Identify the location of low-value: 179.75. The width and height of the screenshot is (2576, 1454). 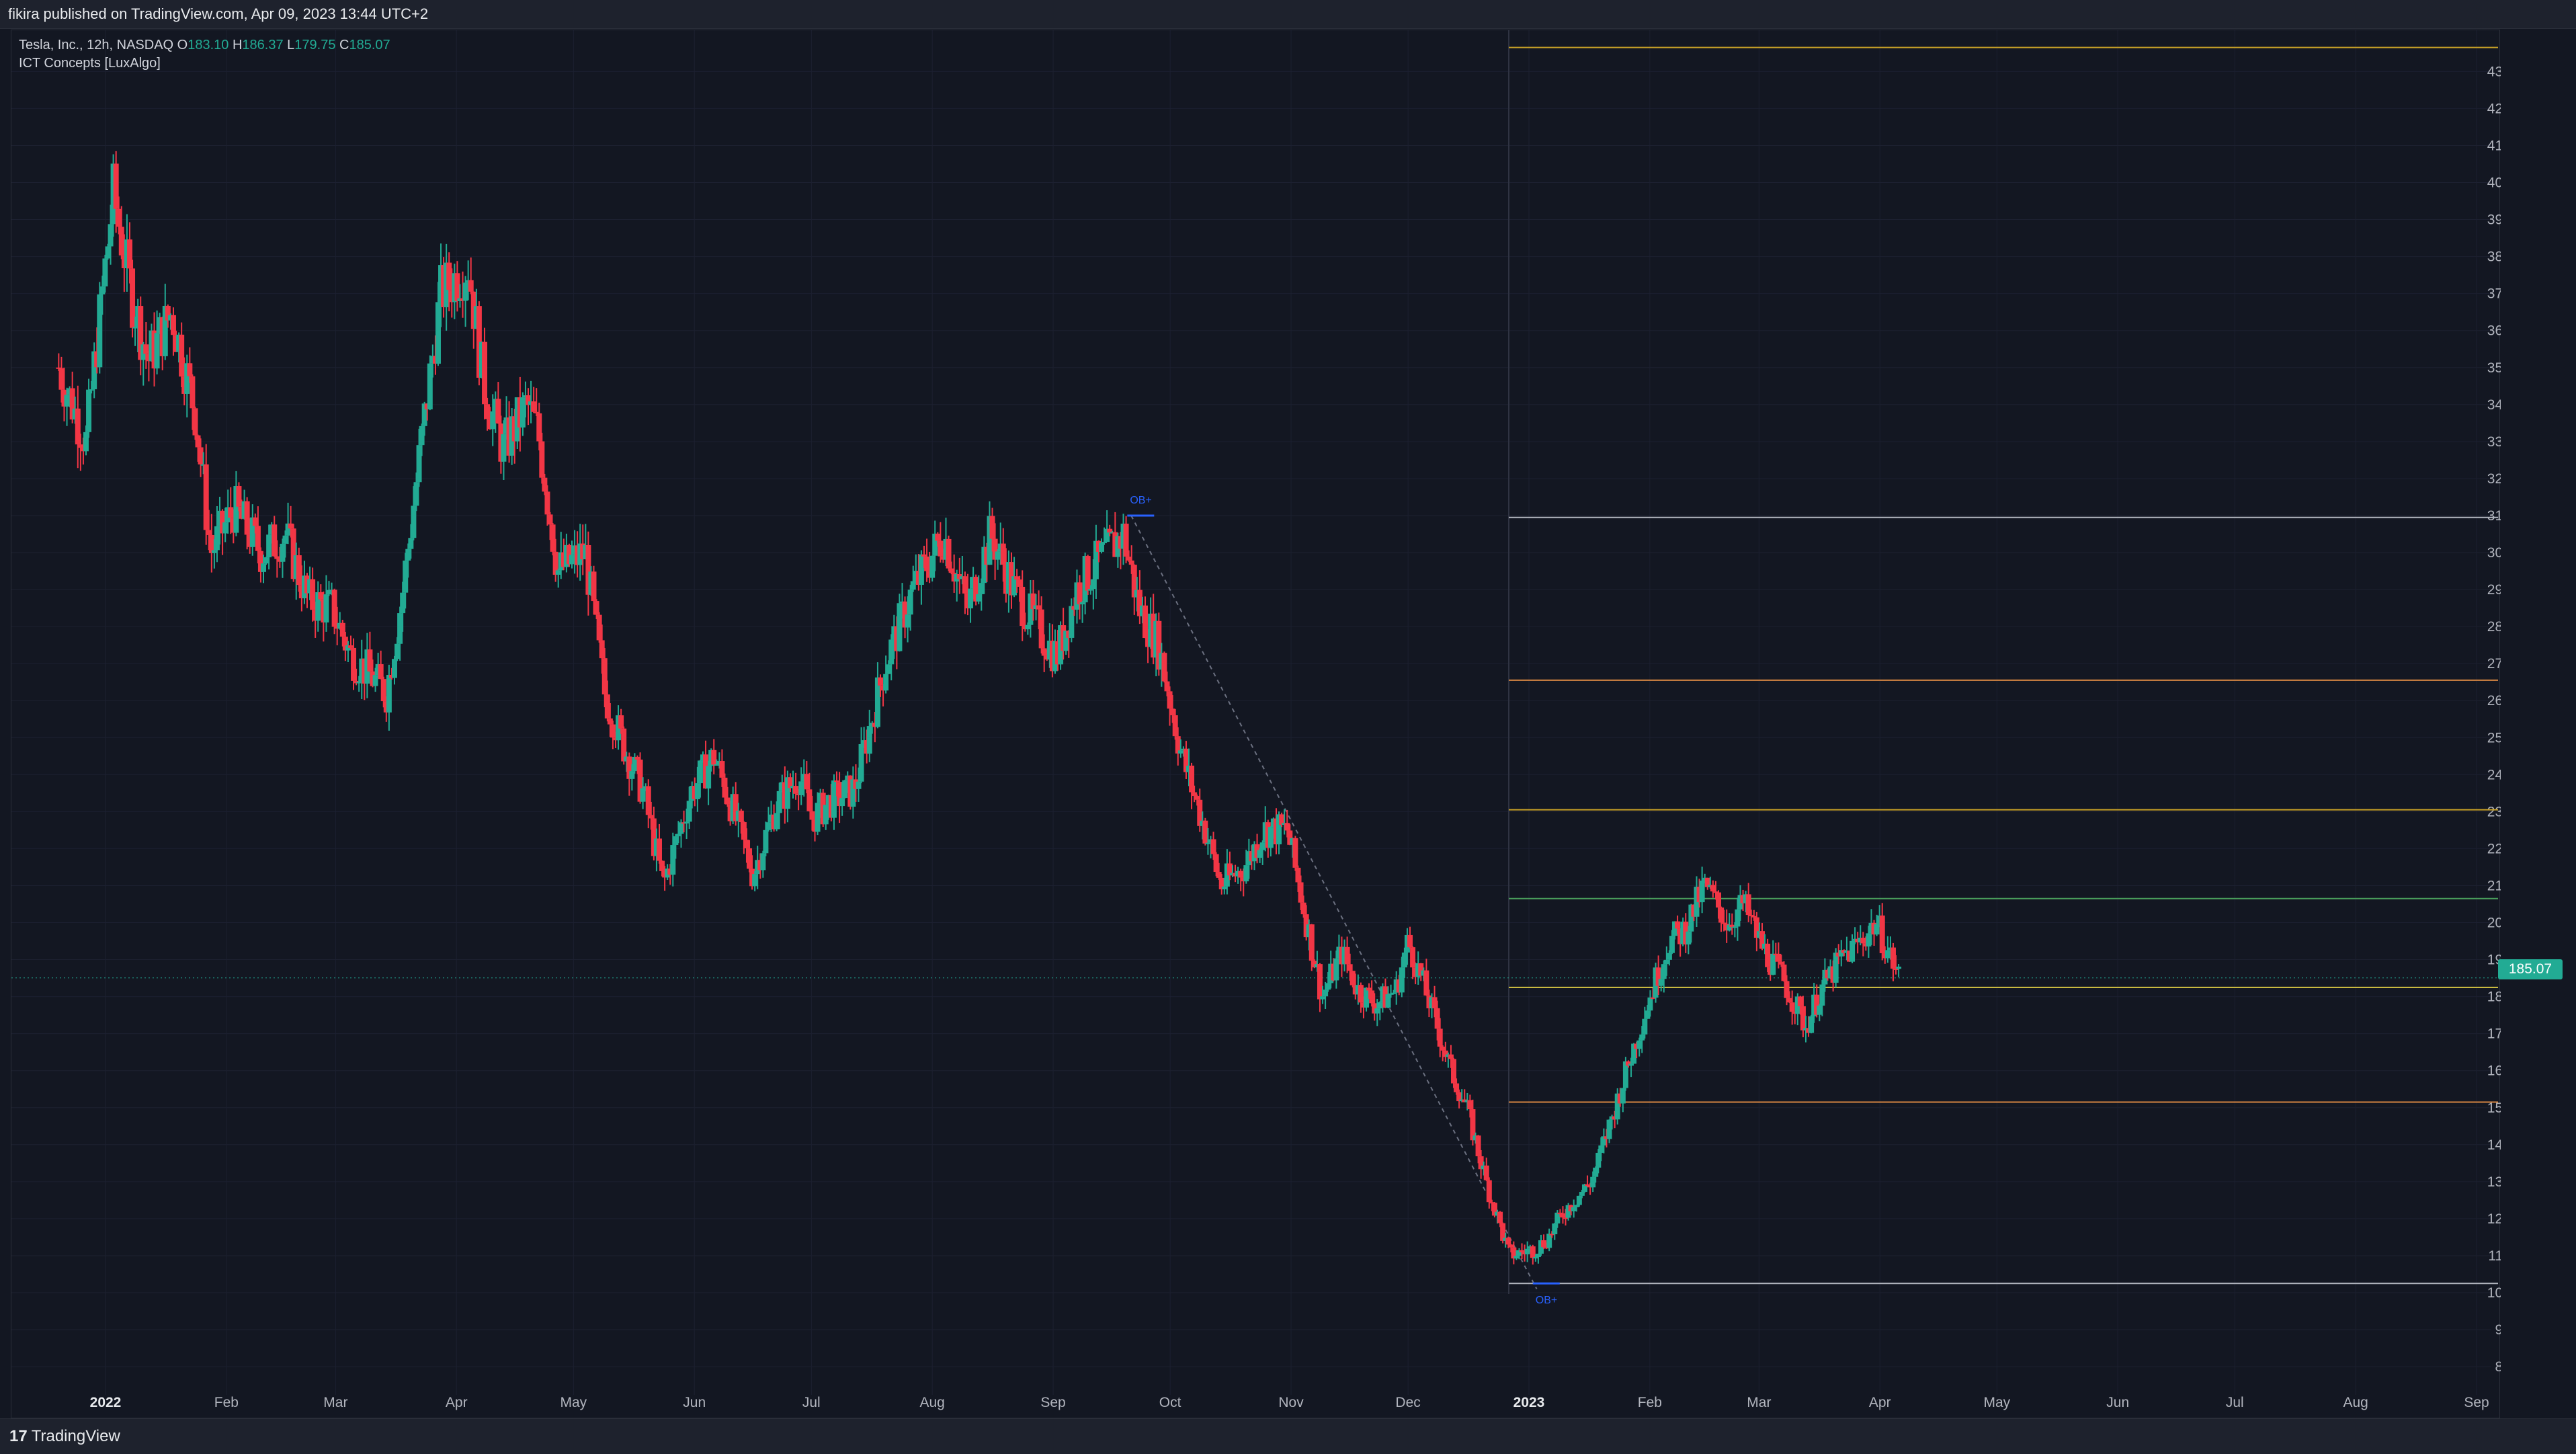
(315, 45).